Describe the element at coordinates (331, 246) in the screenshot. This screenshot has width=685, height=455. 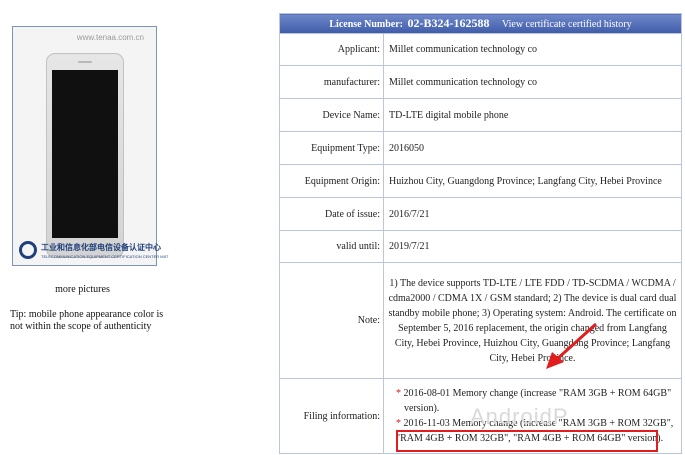
I see `valid-until-label: valid until:` at that location.